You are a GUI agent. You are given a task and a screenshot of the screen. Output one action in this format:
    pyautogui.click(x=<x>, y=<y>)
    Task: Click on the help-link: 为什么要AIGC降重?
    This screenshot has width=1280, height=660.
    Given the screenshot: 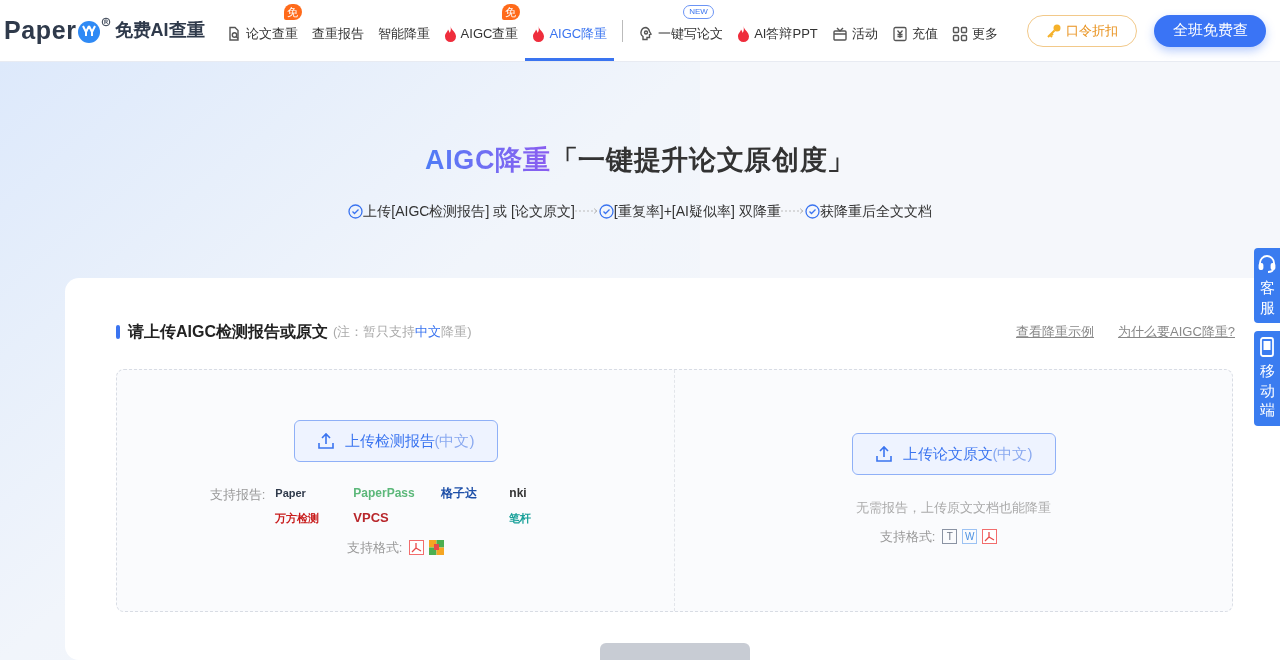 What is the action you would take?
    pyautogui.click(x=1176, y=332)
    